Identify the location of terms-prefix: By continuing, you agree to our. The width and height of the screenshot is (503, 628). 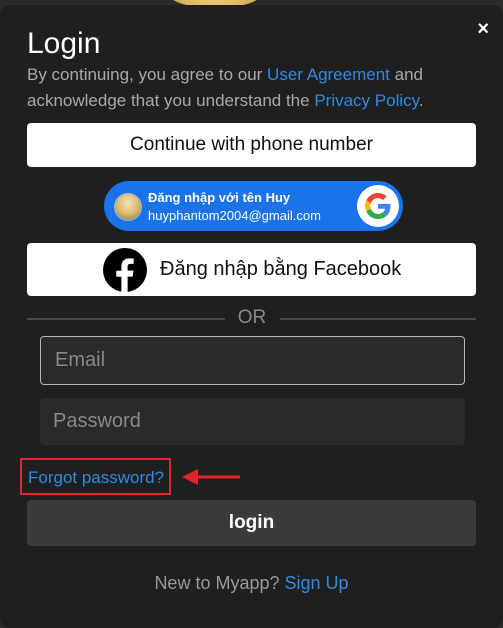
(147, 74).